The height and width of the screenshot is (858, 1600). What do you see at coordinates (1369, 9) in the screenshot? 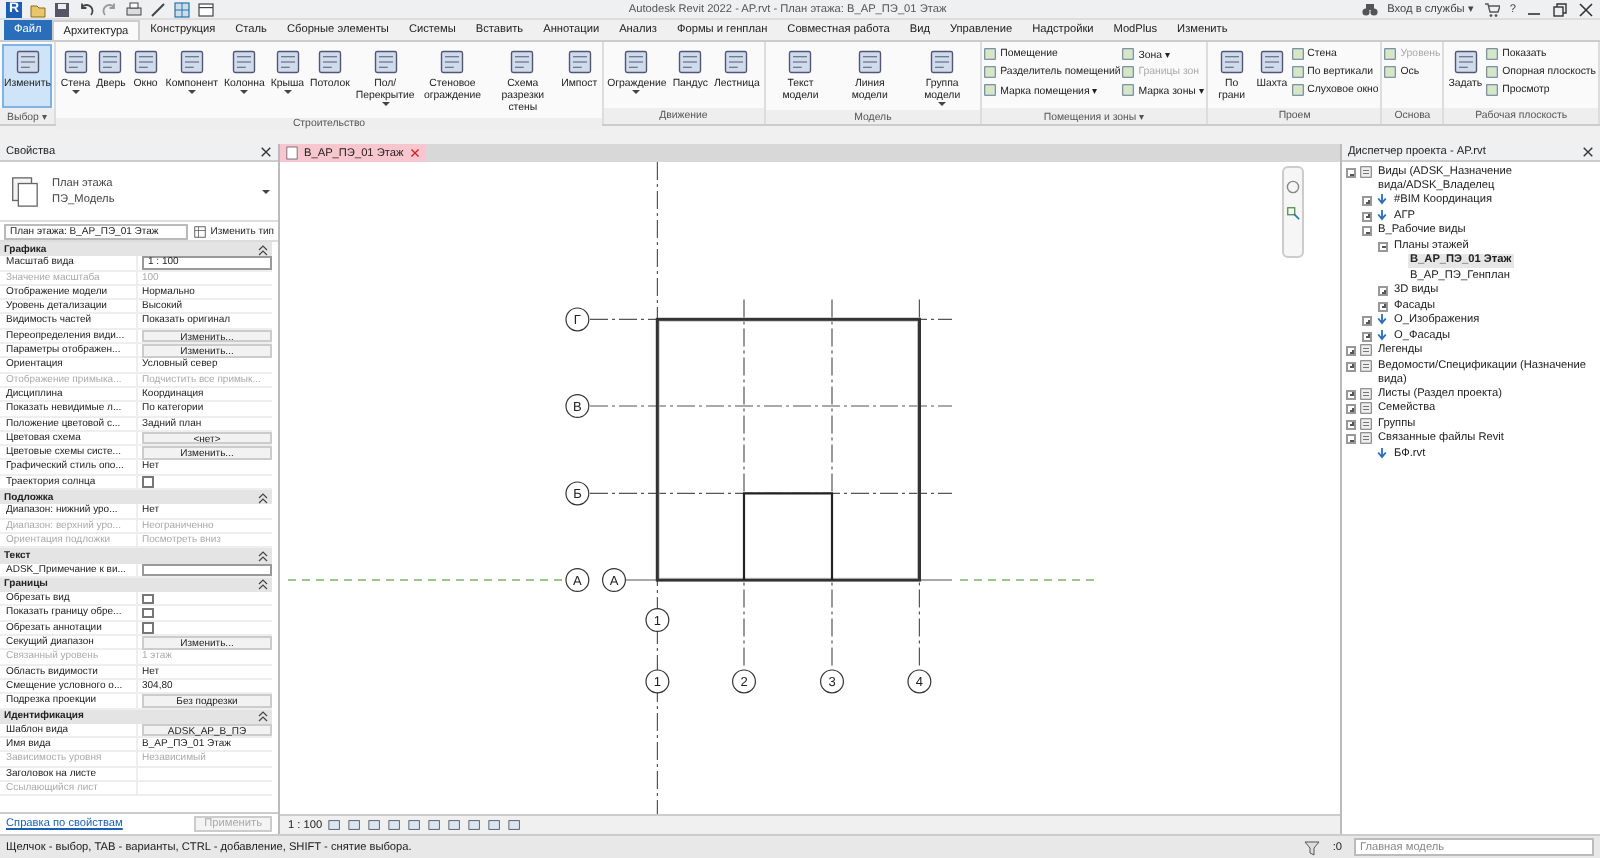
I see `binoculars-icon` at bounding box center [1369, 9].